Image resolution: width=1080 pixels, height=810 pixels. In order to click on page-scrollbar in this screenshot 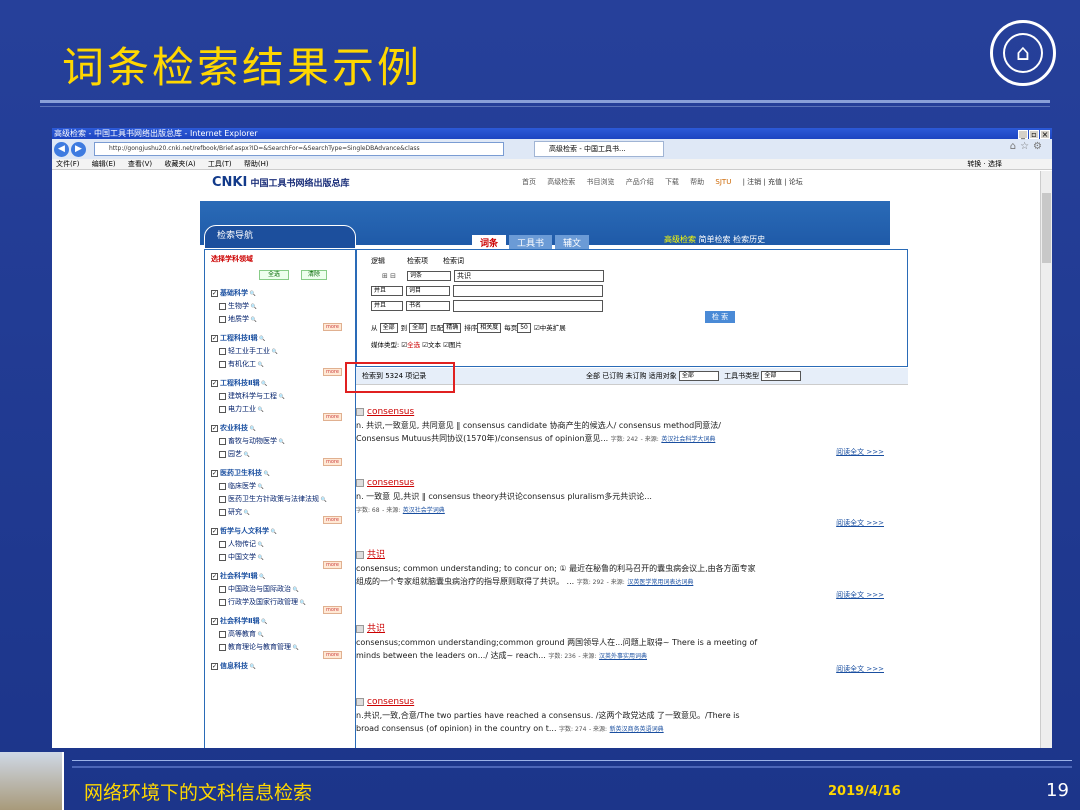, I will do `click(1046, 459)`.